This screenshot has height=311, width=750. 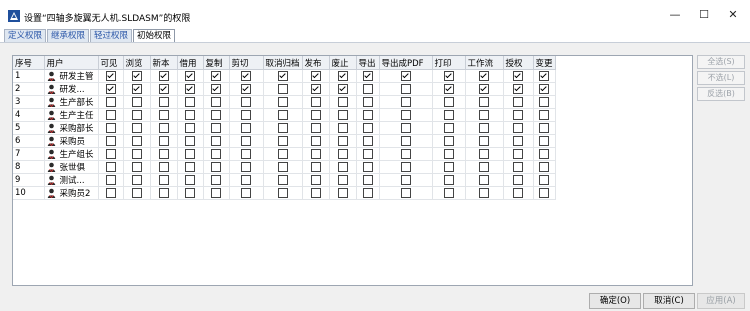 I want to click on col-header-authorize: 授权, so click(x=518, y=63).